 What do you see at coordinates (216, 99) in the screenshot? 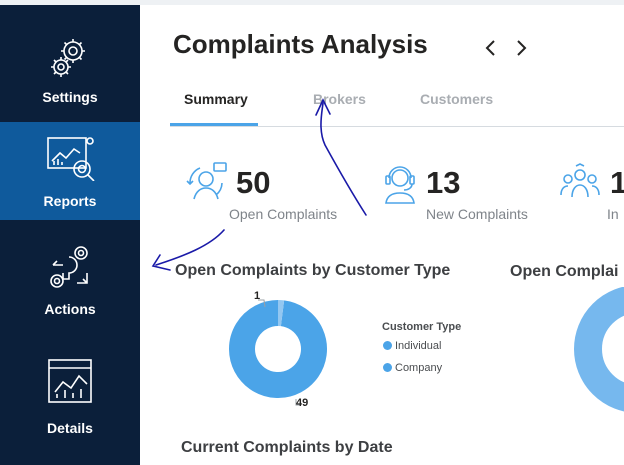
I see `tab-summary: Summary` at bounding box center [216, 99].